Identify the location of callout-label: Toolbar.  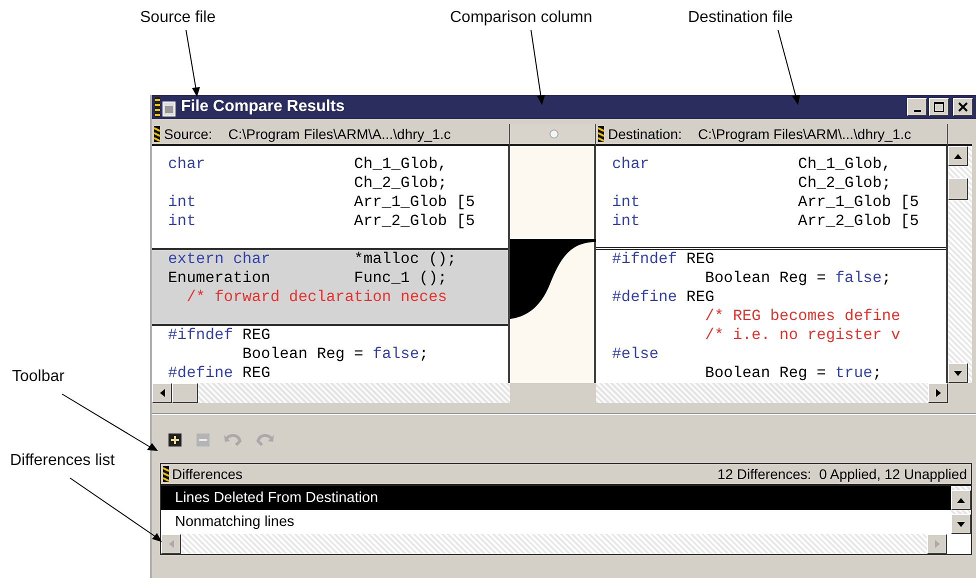
(38, 377).